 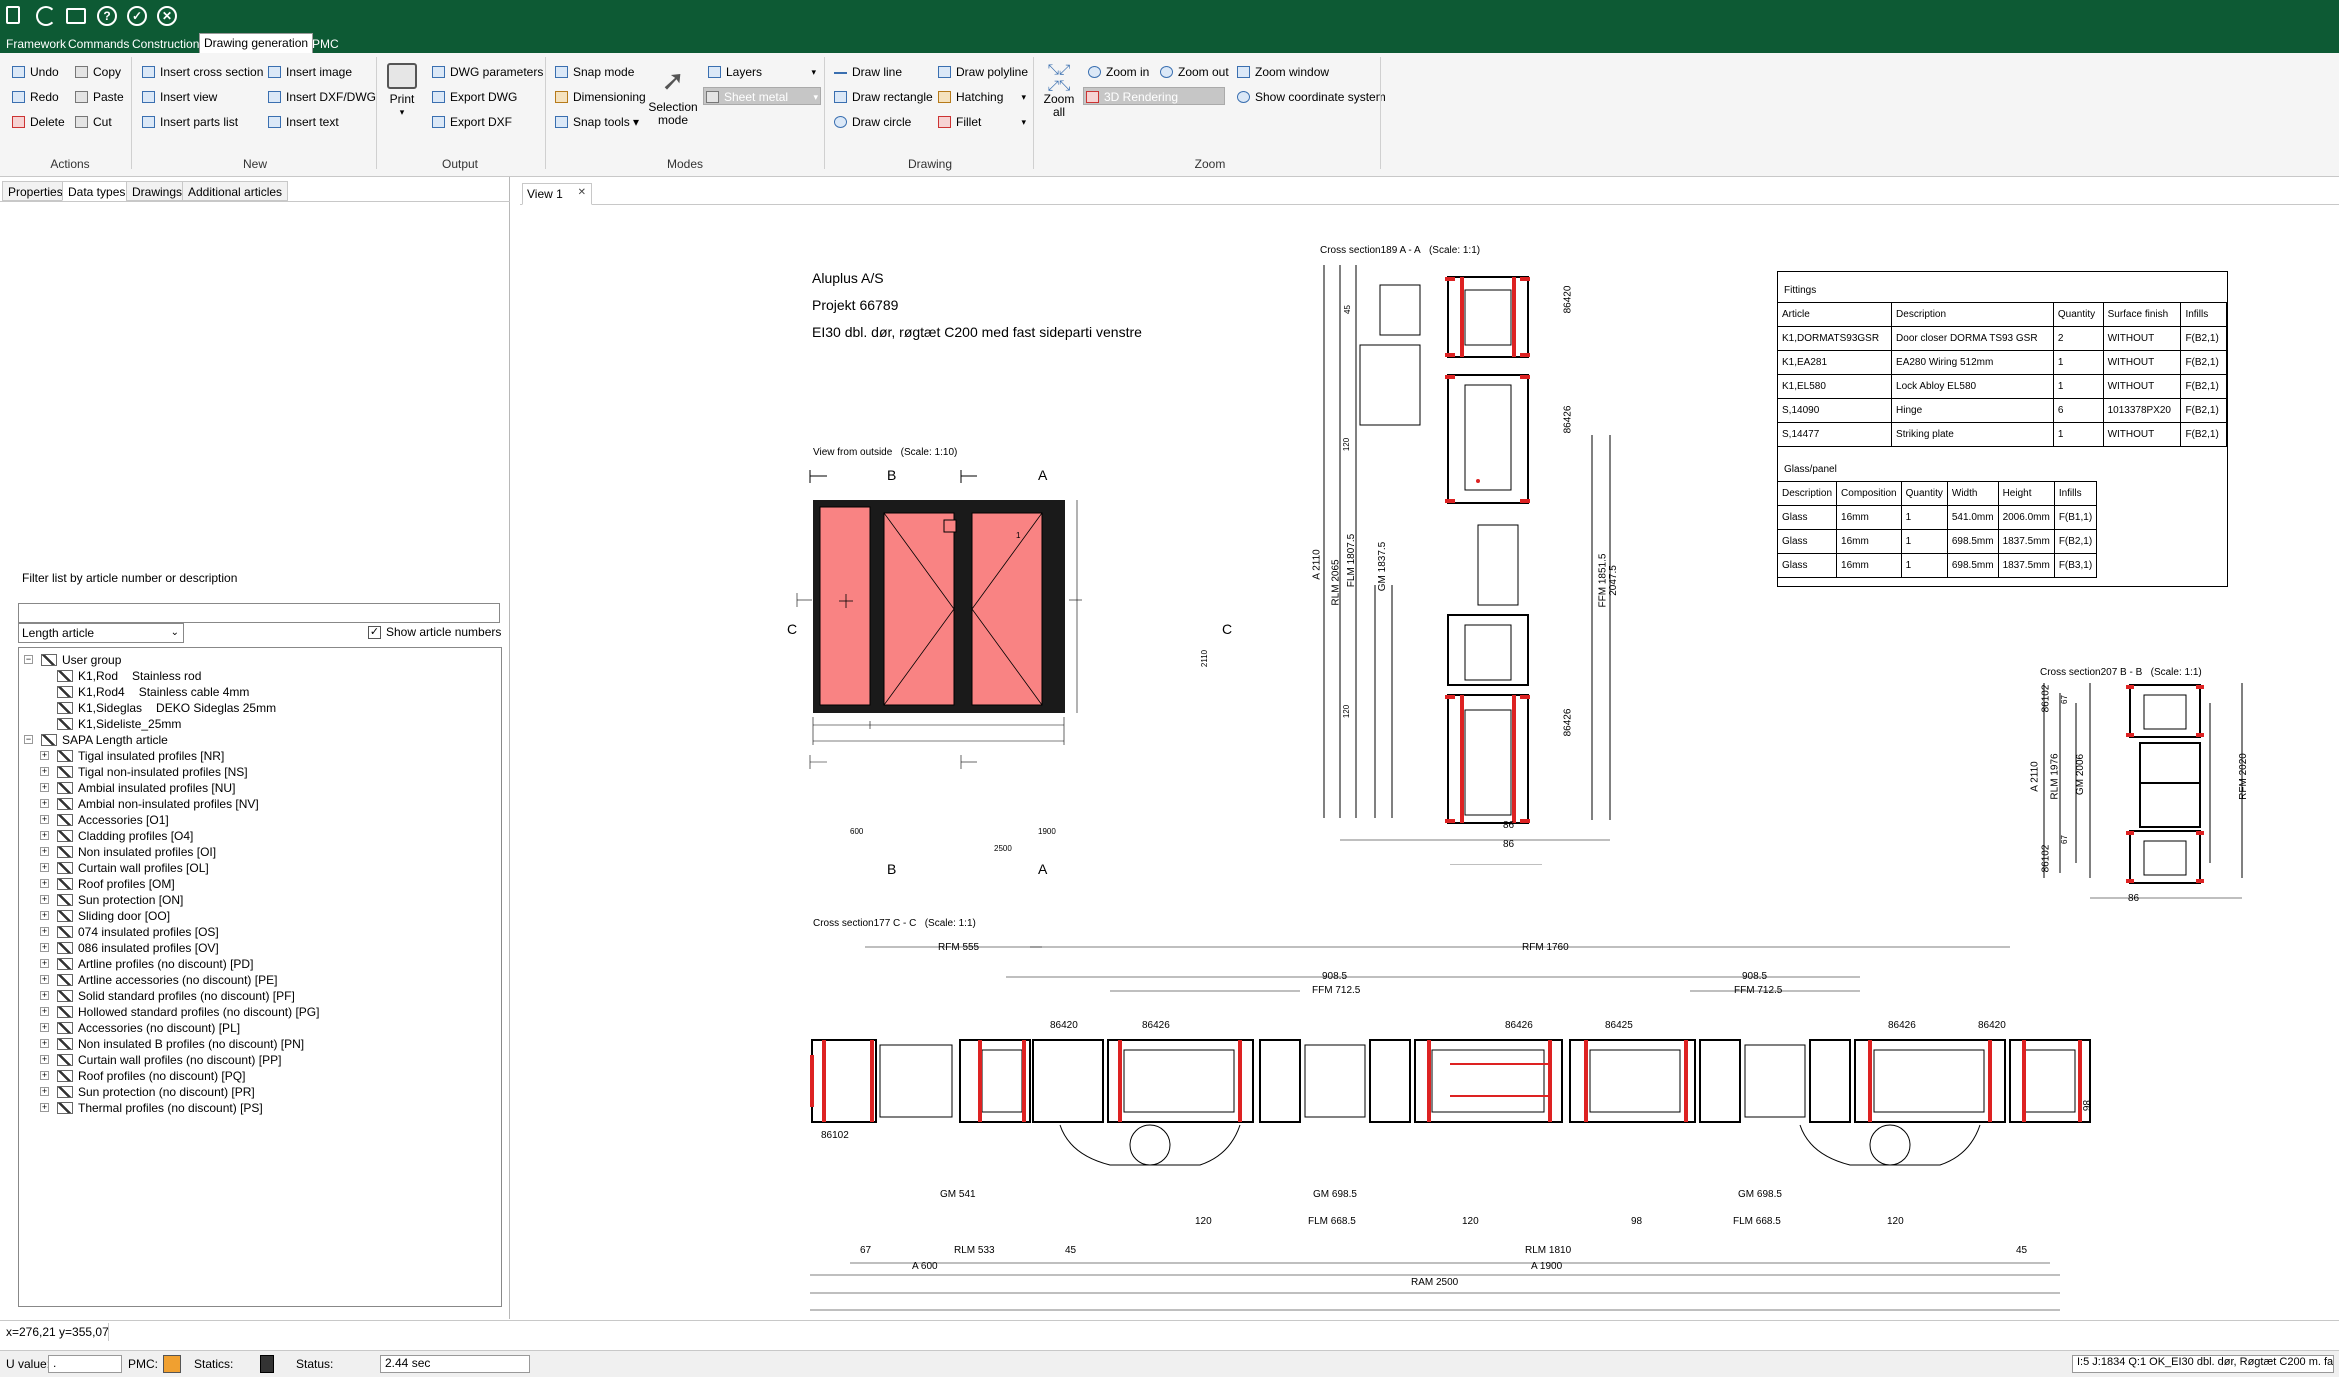 What do you see at coordinates (140, 1028) in the screenshot?
I see `tree-item: + Accessories (no discount) [PL]` at bounding box center [140, 1028].